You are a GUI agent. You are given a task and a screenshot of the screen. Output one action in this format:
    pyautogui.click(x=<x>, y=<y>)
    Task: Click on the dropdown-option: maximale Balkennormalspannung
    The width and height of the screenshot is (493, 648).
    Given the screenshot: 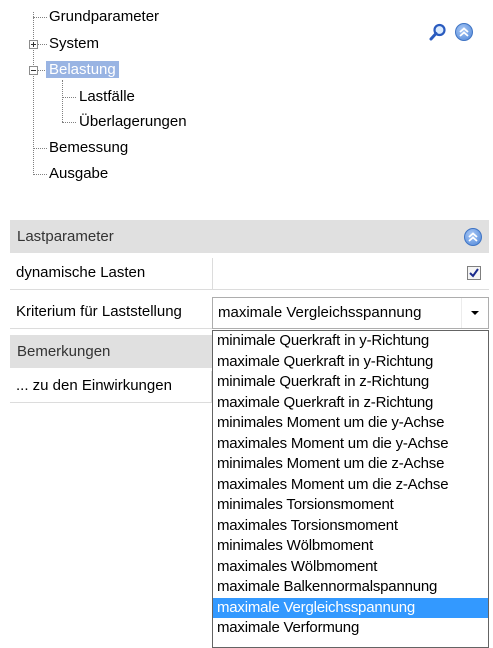 What is the action you would take?
    pyautogui.click(x=350, y=587)
    